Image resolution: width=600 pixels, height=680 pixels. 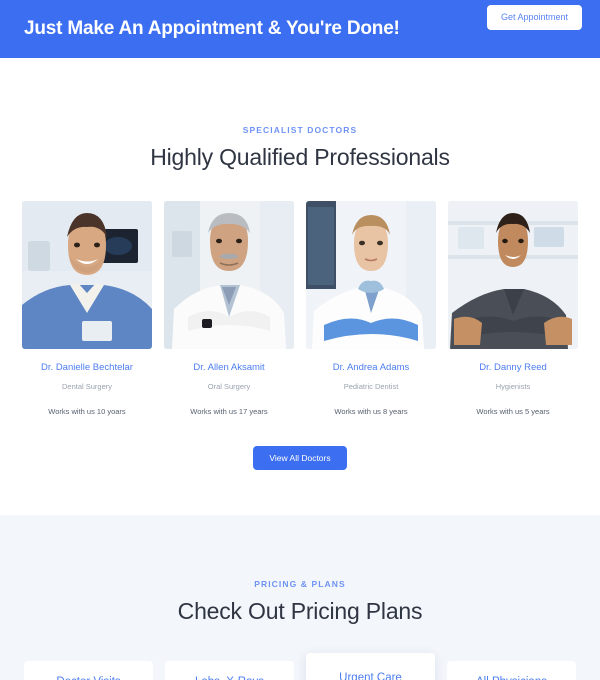 I want to click on get-appointment-button: Get Appointment, so click(x=534, y=17).